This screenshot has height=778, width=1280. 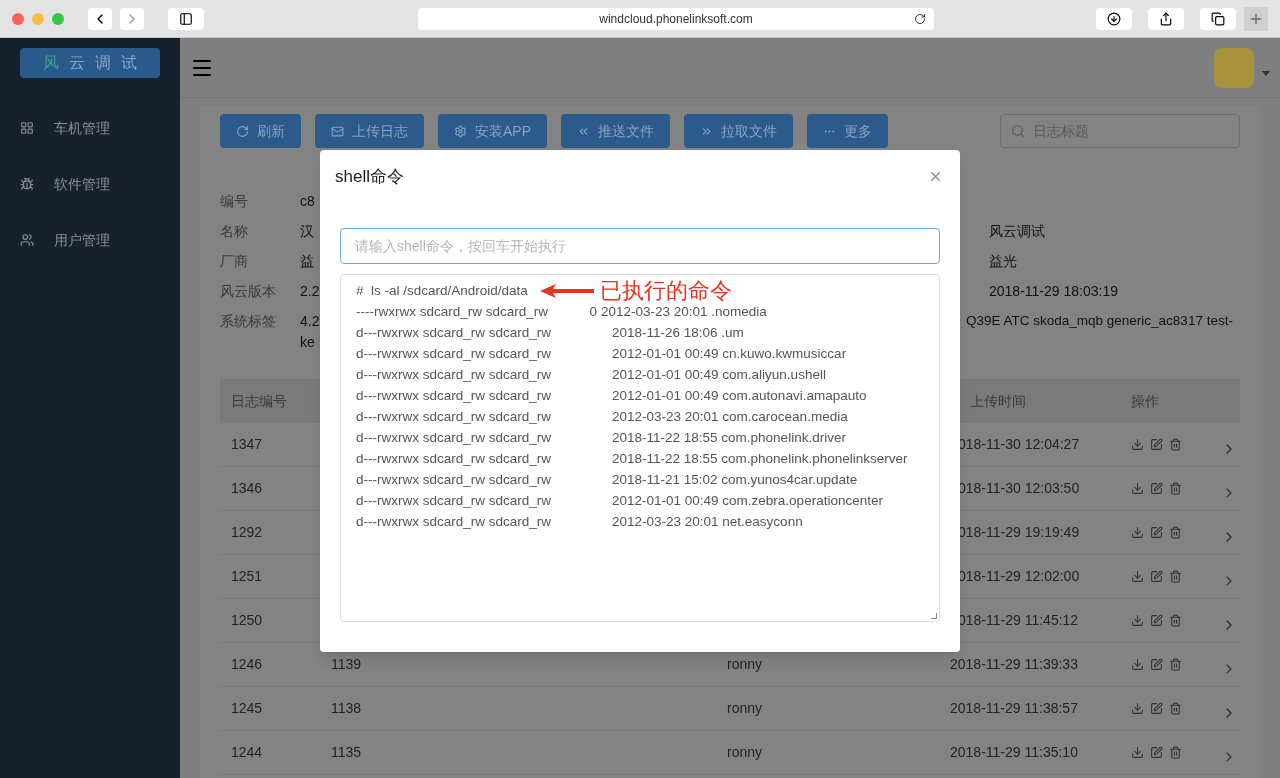 I want to click on address-field: windcloud.phonelinksoft.com, so click(x=676, y=18).